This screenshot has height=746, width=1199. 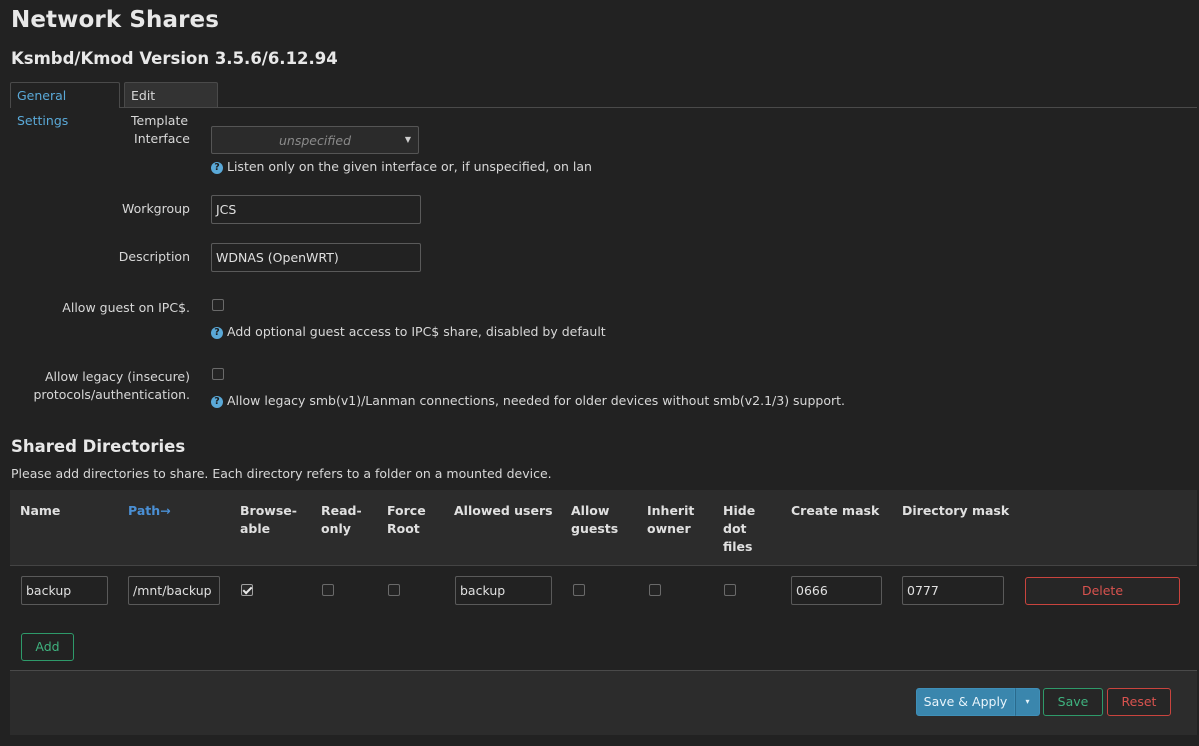 I want to click on row-inherit-owner-checkbox, so click(x=655, y=590).